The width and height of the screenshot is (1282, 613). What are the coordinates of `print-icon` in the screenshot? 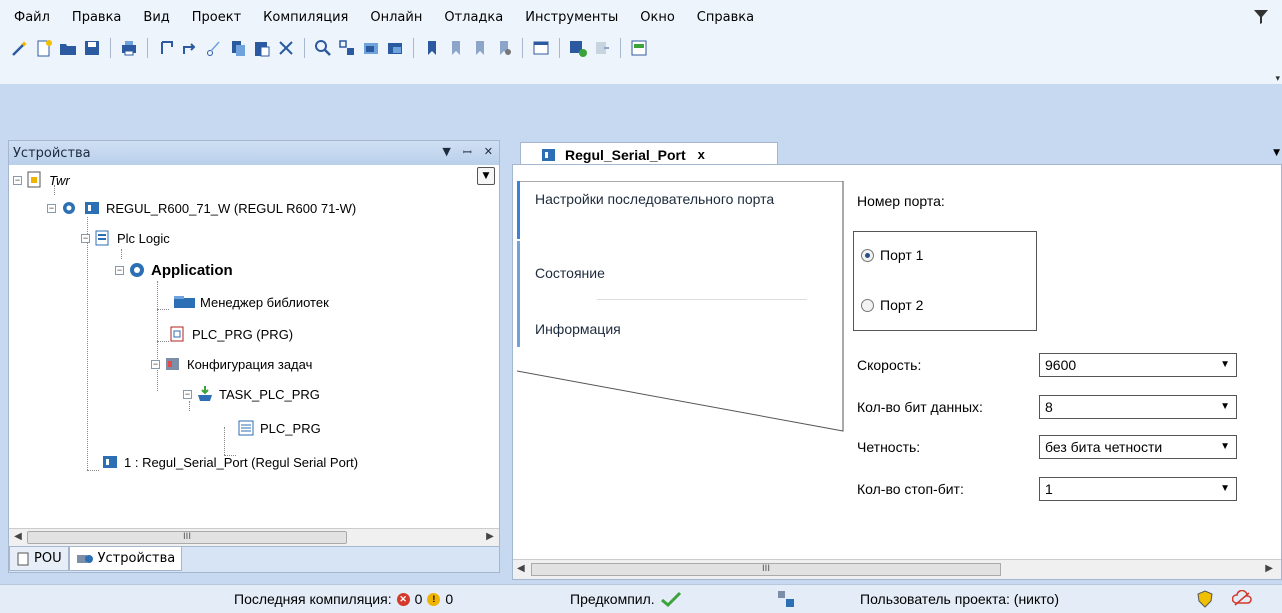 It's located at (129, 48).